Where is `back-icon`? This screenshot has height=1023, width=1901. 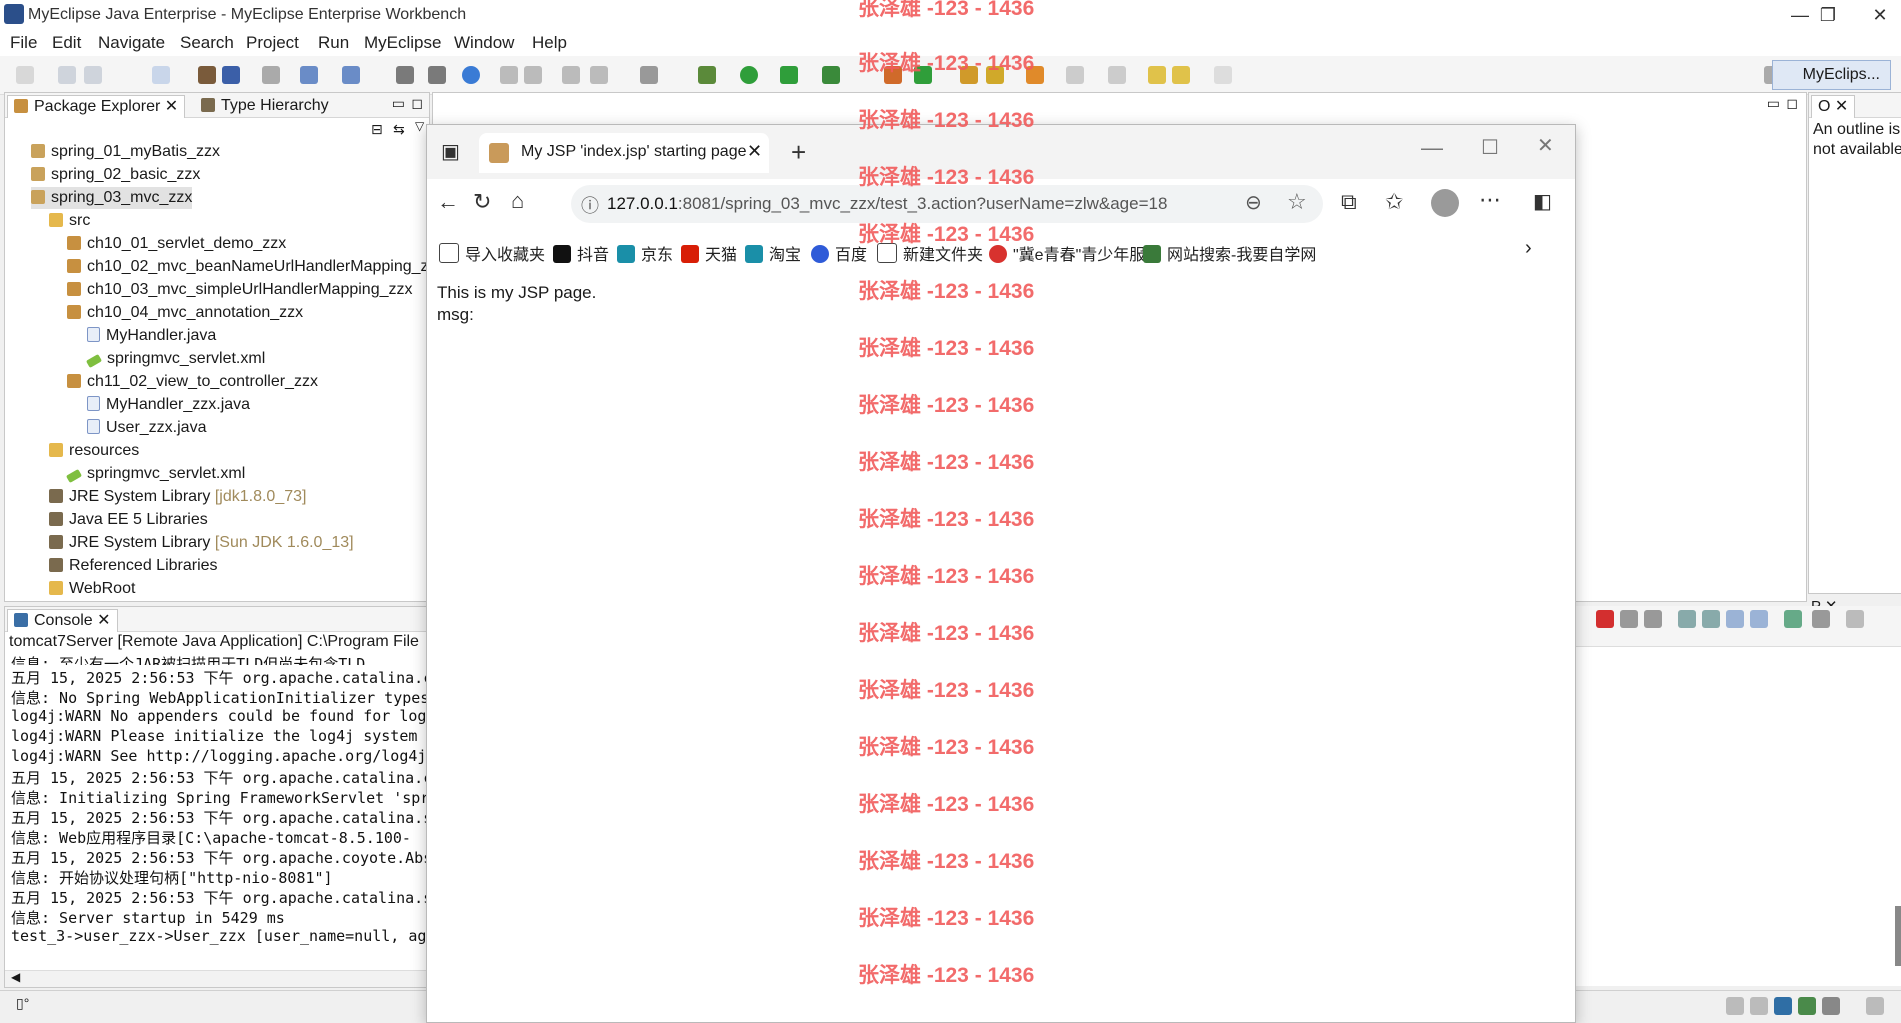 back-icon is located at coordinates (1157, 75).